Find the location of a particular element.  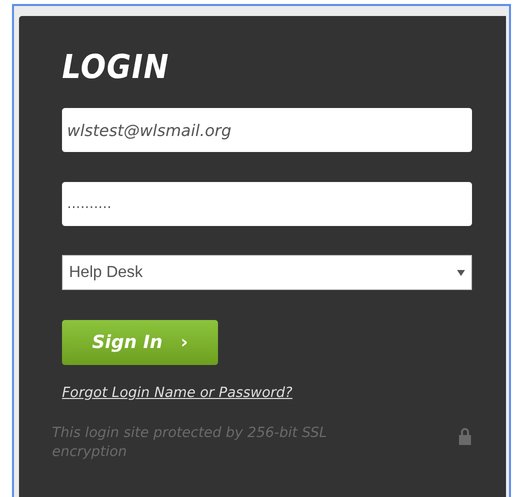

email-field: wlstest@wlsmail.org is located at coordinates (267, 130).